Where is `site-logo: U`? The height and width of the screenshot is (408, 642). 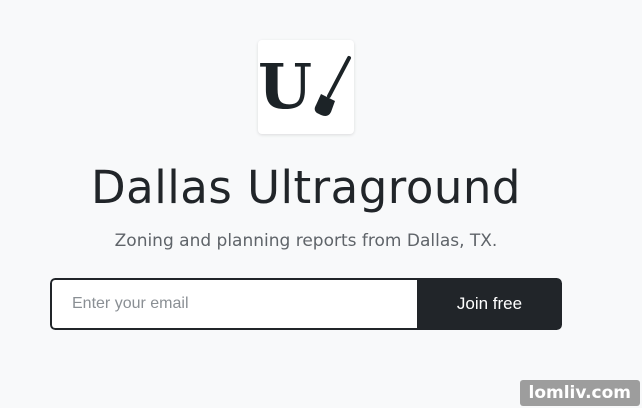 site-logo: U is located at coordinates (306, 87).